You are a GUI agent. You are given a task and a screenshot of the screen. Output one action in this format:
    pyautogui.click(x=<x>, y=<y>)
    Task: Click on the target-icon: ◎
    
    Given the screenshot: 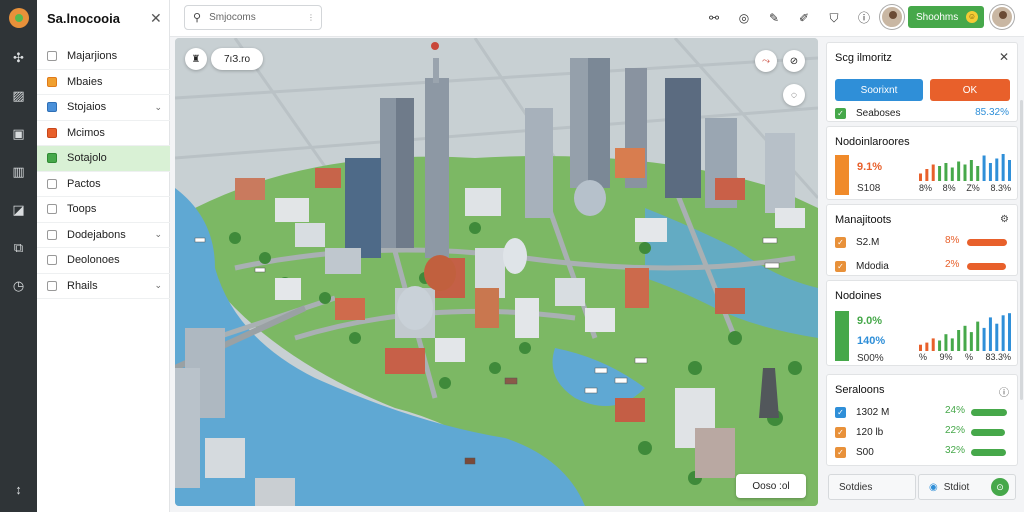 What is the action you would take?
    pyautogui.click(x=744, y=18)
    